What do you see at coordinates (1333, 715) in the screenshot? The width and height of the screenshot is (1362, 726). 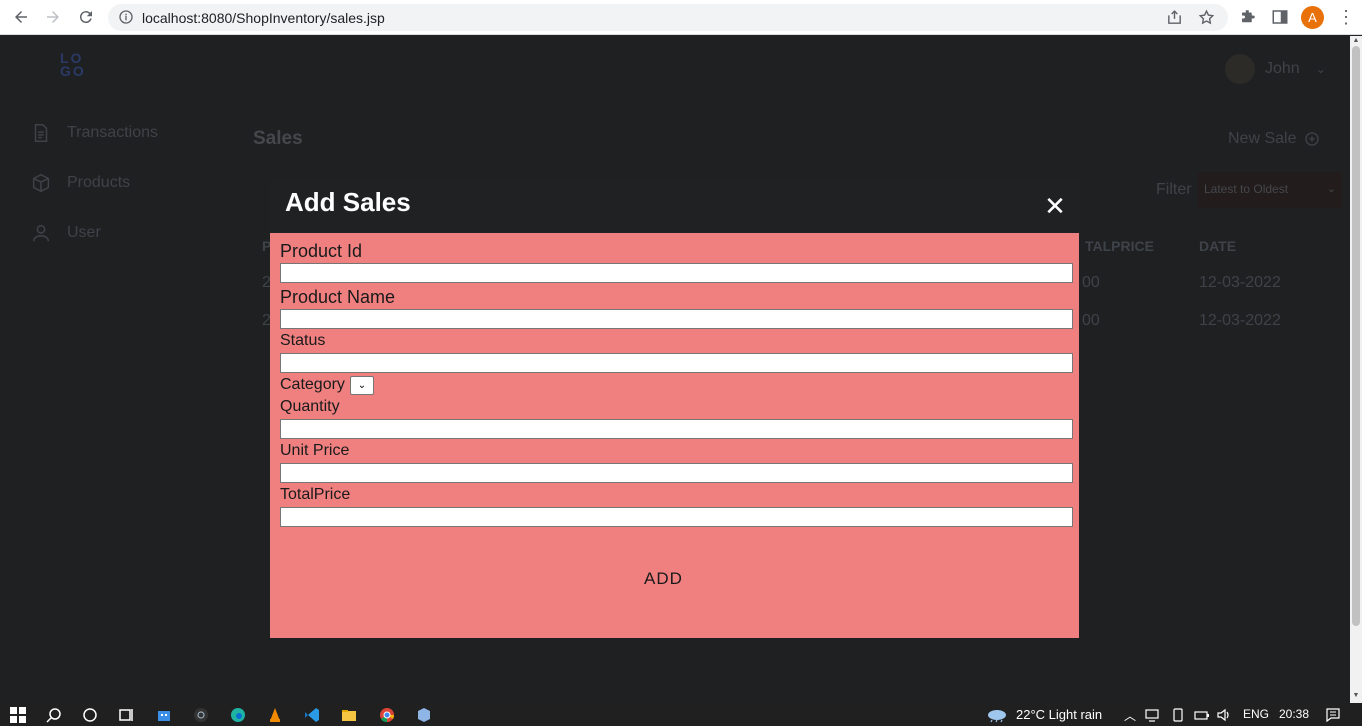 I see `notification-icon` at bounding box center [1333, 715].